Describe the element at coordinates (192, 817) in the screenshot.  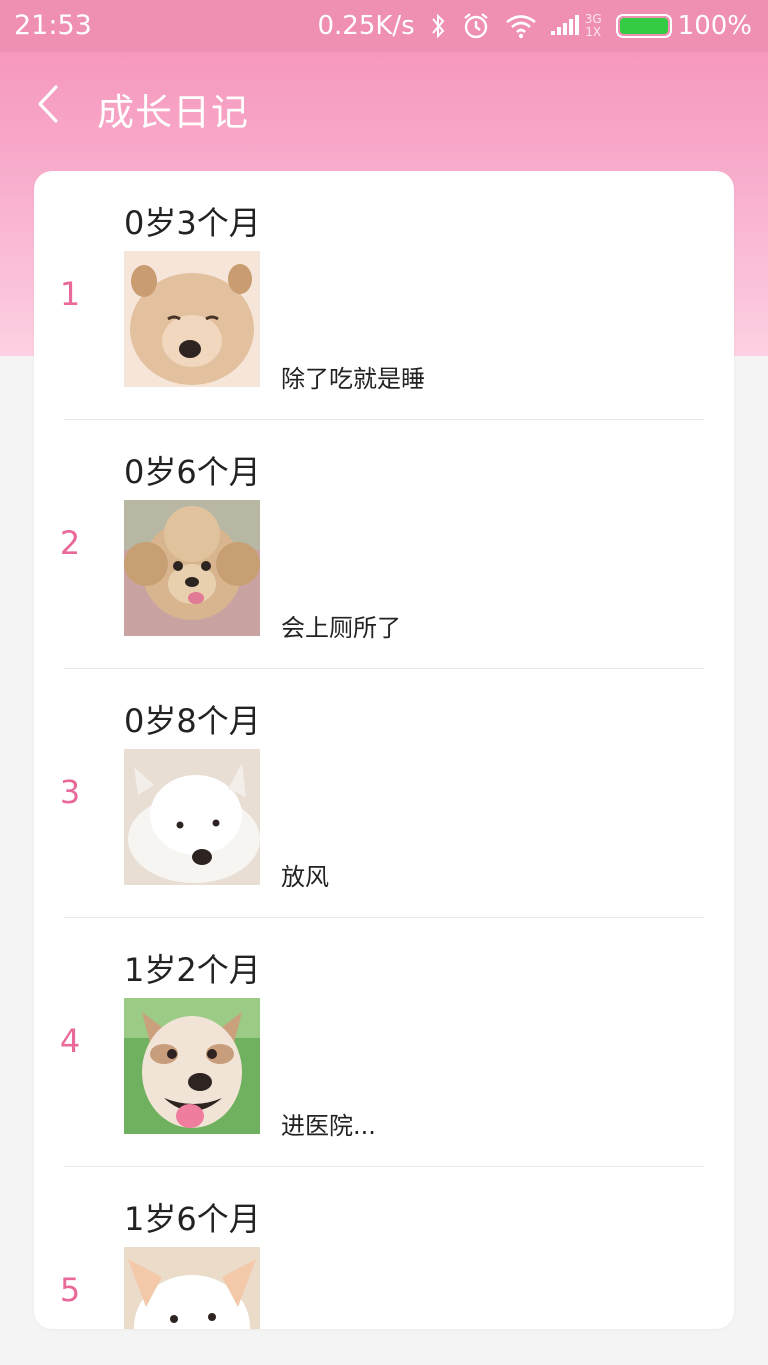
I see `westie-photo` at that location.